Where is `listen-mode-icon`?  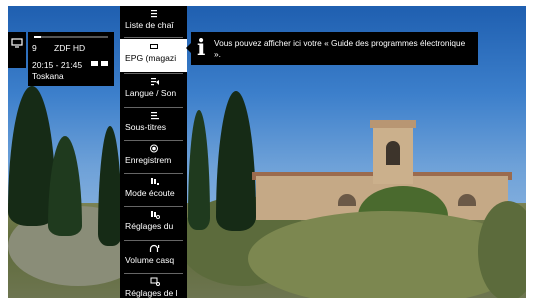
listen-mode-icon is located at coordinates (154, 181).